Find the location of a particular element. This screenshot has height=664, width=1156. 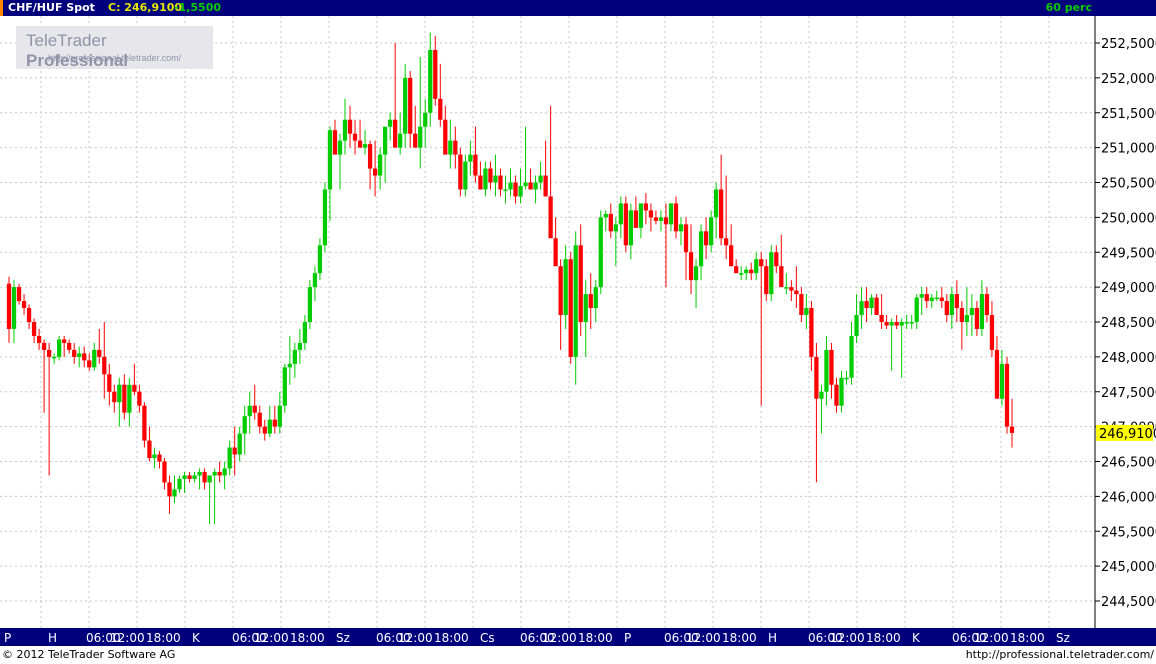

y-tick-label: 248,5000 is located at coordinates (1128, 323).